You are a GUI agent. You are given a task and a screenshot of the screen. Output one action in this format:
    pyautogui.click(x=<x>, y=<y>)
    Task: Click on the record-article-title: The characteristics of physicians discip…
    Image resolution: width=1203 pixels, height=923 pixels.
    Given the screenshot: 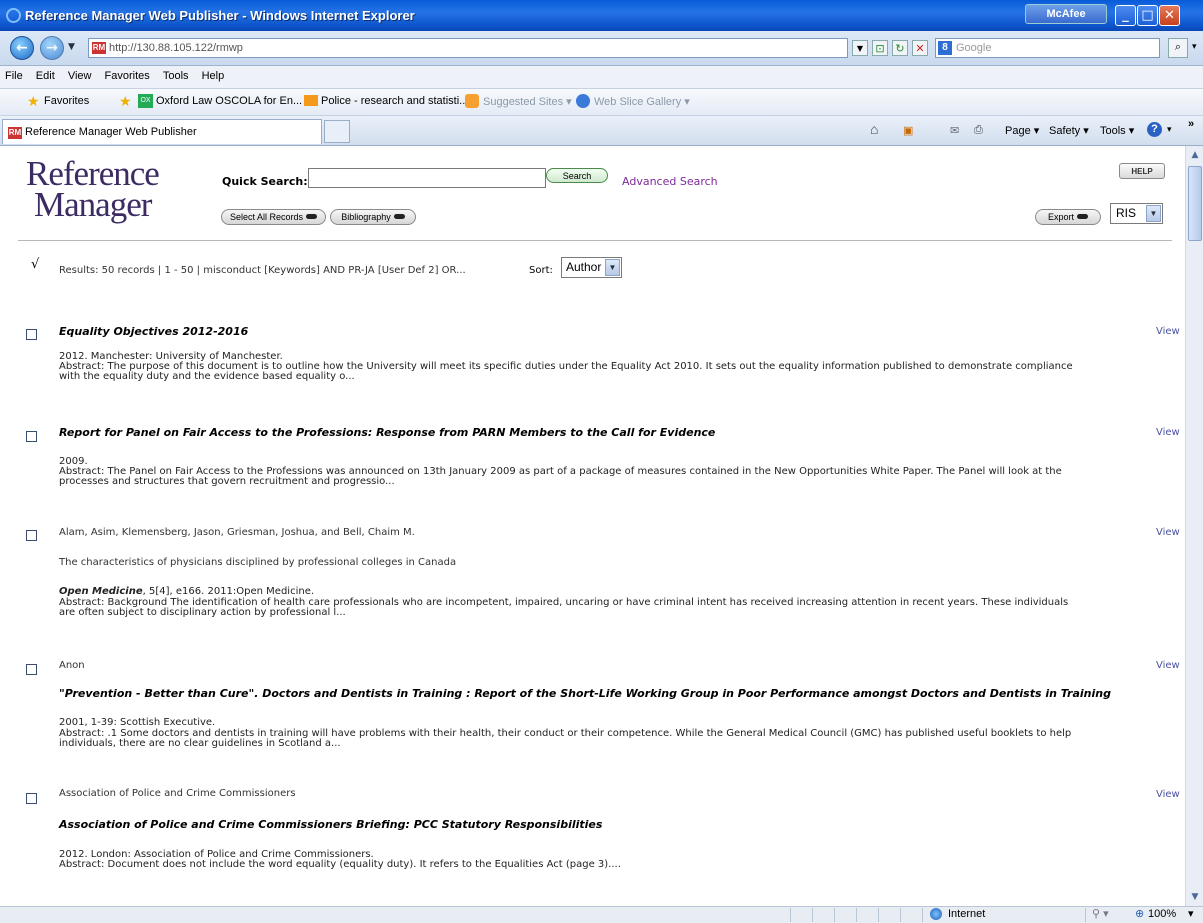 What is the action you would take?
    pyautogui.click(x=258, y=562)
    